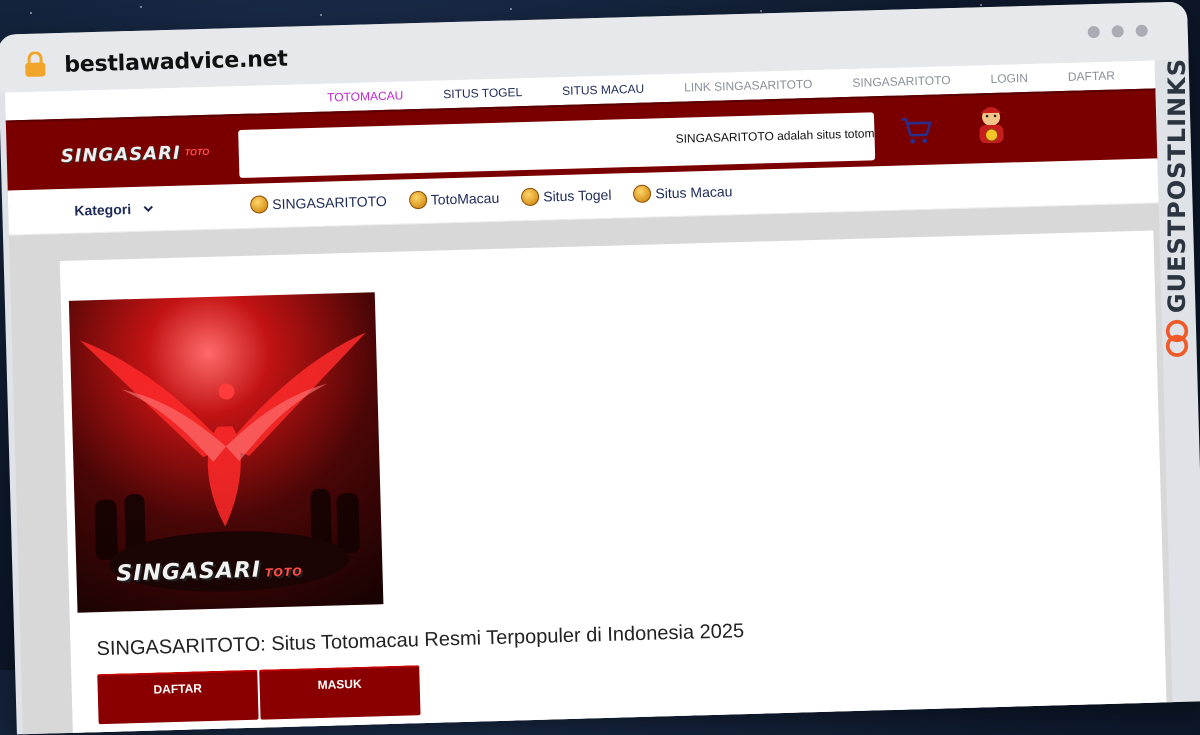  Describe the element at coordinates (748, 85) in the screenshot. I see `top-nav-link-singasaritoto: LINK SINGASARITOTO` at that location.